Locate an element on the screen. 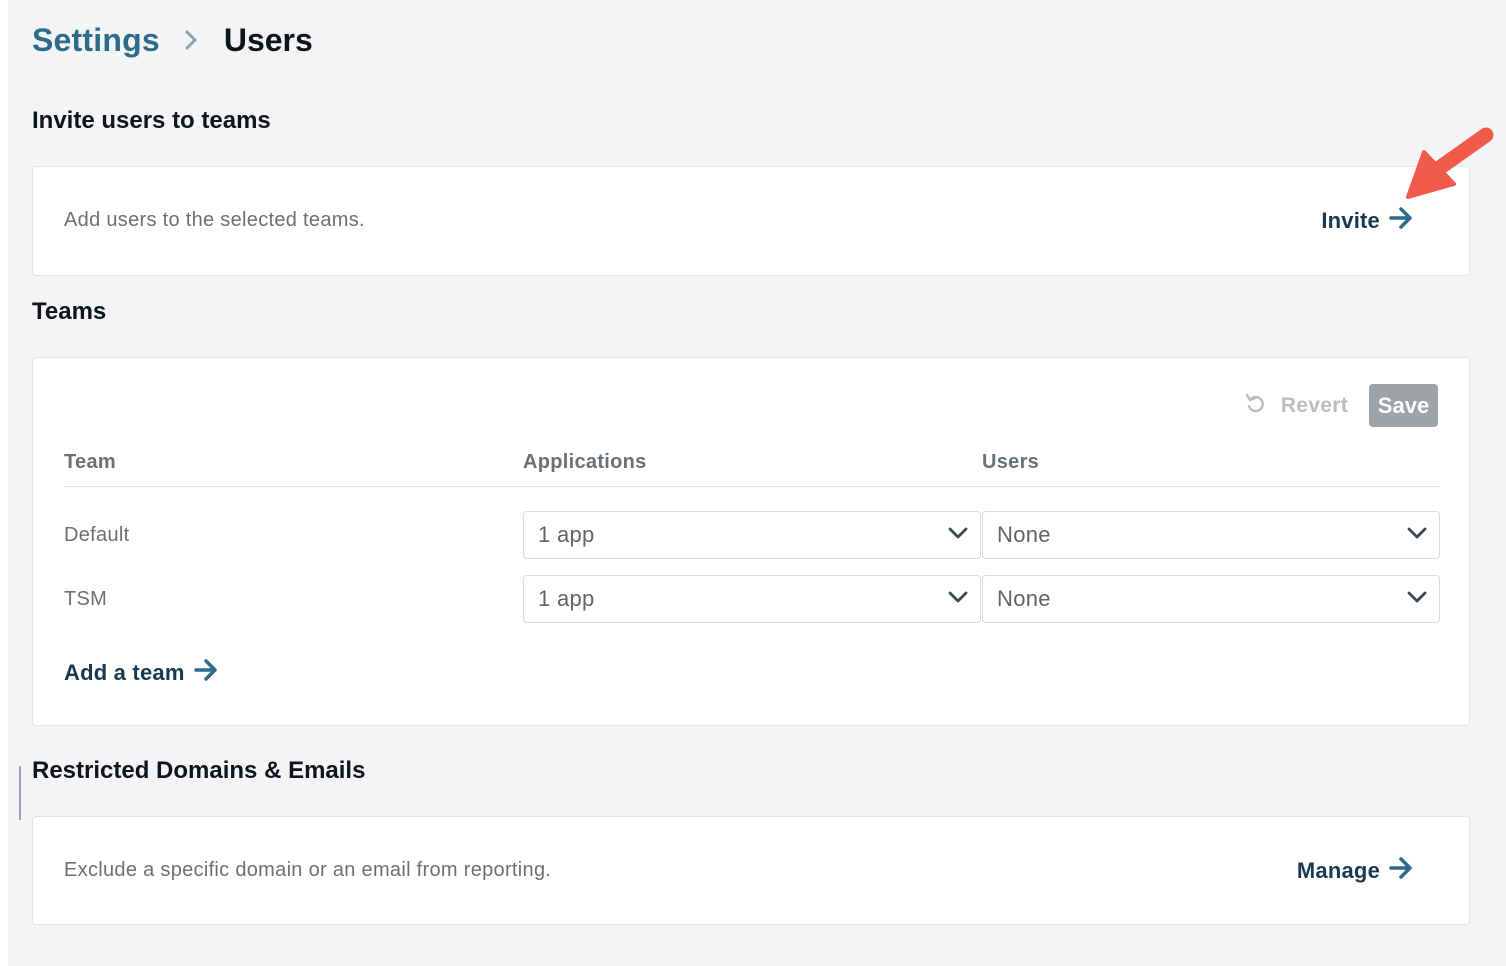 Image resolution: width=1506 pixels, height=966 pixels. team-name-default: Default is located at coordinates (97, 535).